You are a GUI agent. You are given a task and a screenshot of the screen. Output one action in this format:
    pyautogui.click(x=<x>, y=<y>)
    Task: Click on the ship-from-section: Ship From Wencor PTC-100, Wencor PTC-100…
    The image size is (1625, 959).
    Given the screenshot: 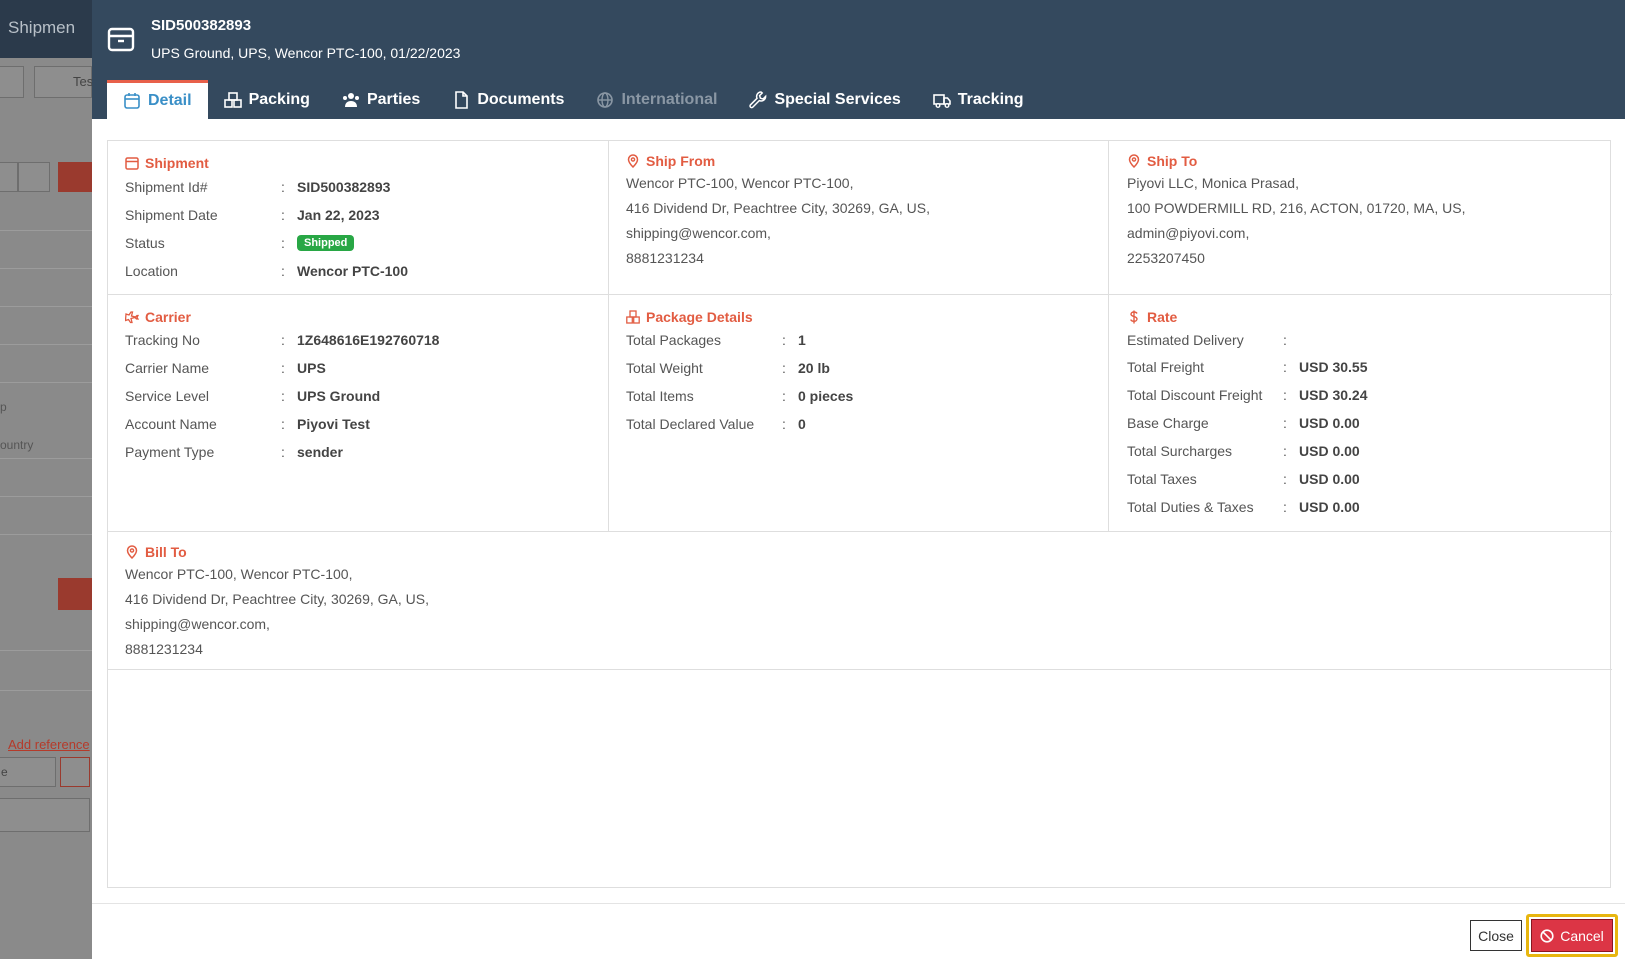 What is the action you would take?
    pyautogui.click(x=859, y=218)
    